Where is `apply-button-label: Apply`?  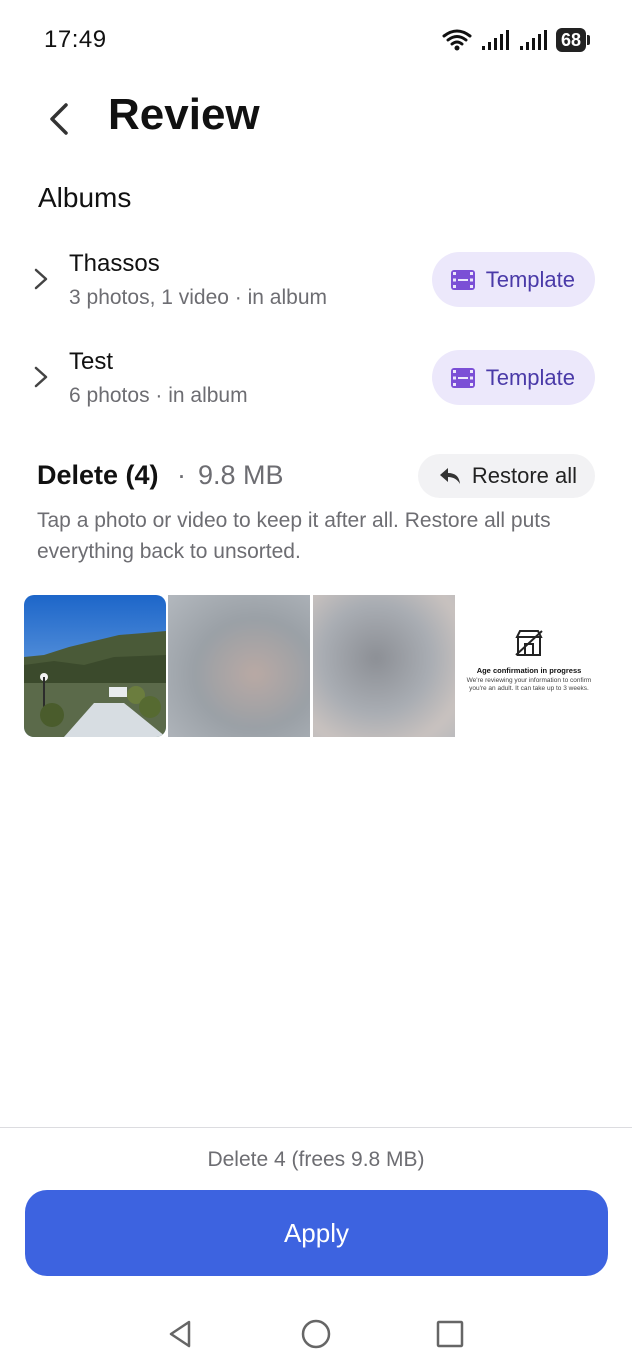 apply-button-label: Apply is located at coordinates (316, 1232).